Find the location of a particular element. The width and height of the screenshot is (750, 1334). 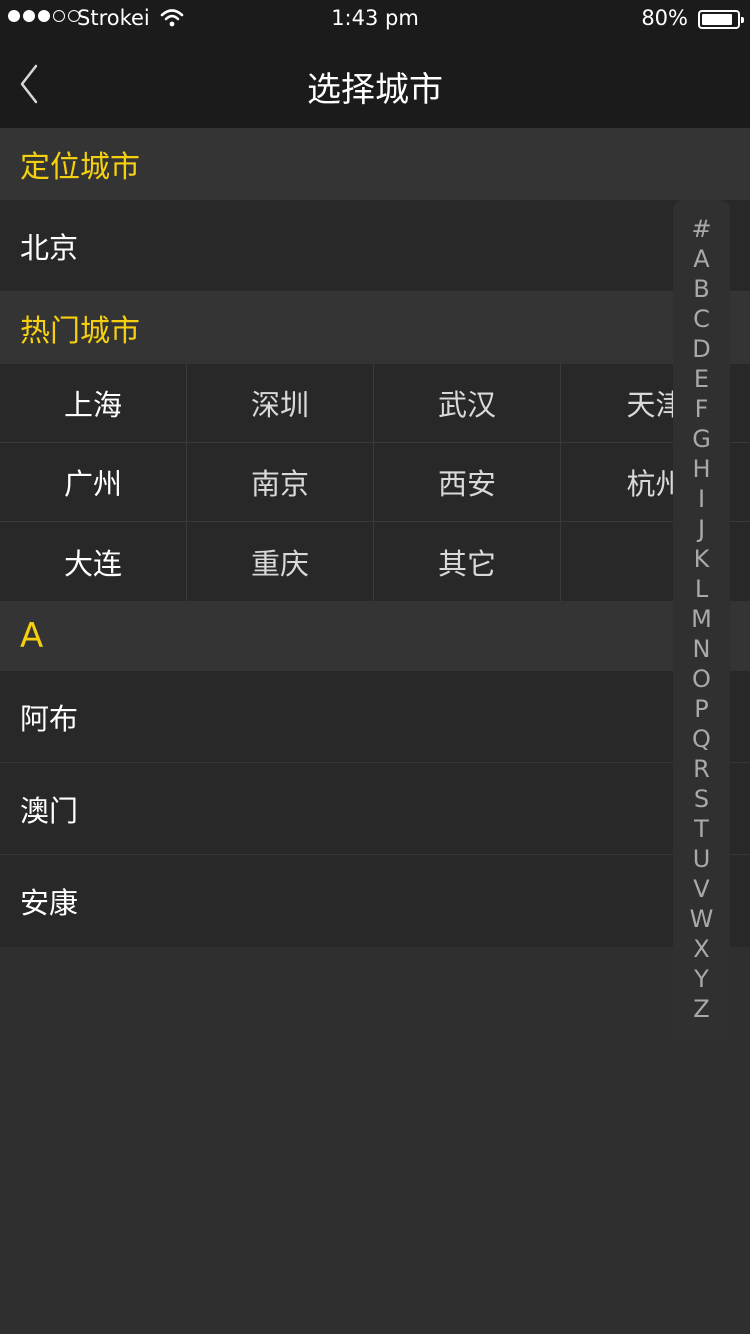

battery-icon is located at coordinates (721, 19).